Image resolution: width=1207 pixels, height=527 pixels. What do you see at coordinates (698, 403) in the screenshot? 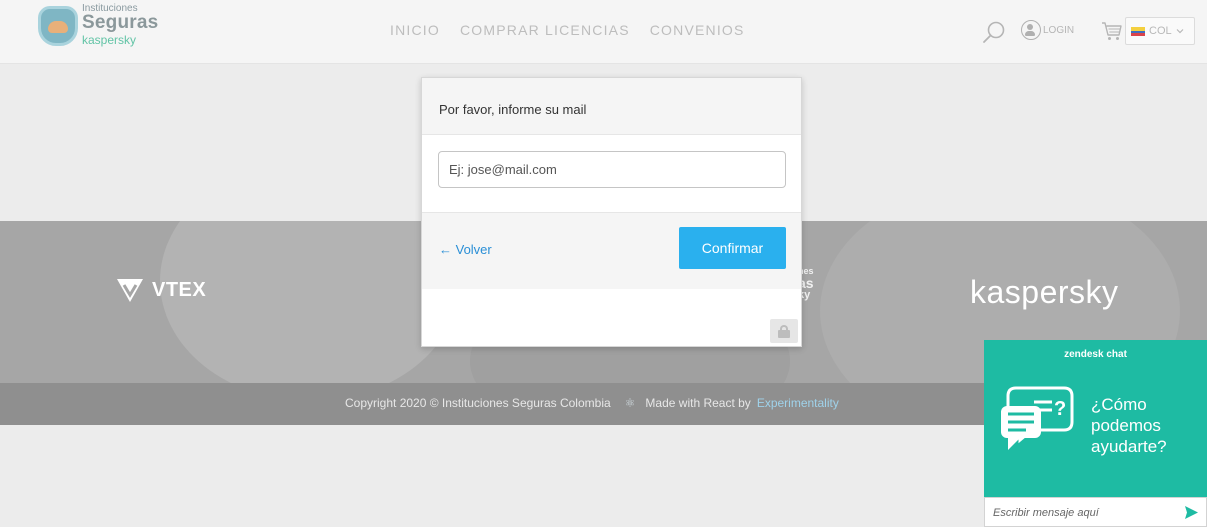
I see `made-with-text: Made with React by` at bounding box center [698, 403].